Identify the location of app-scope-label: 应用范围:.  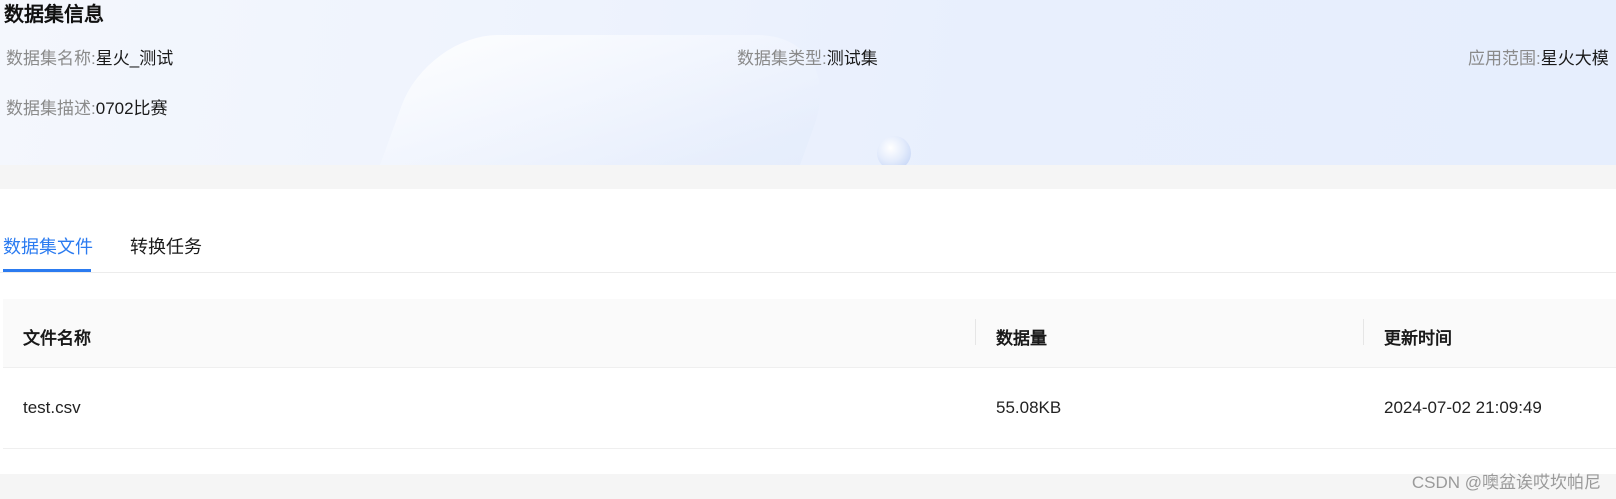
(1504, 58).